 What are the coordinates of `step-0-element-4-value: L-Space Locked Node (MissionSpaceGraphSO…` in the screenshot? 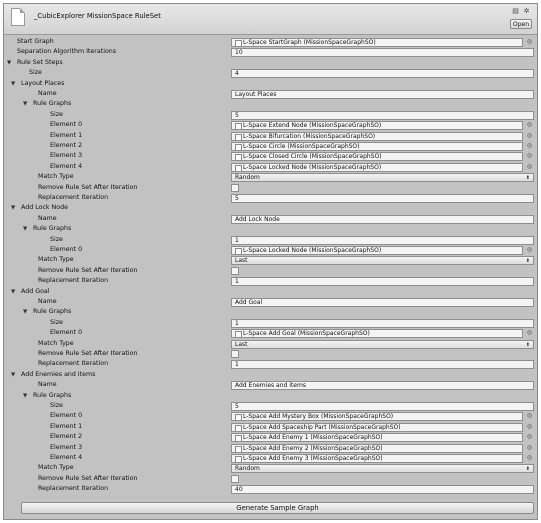 It's located at (312, 167).